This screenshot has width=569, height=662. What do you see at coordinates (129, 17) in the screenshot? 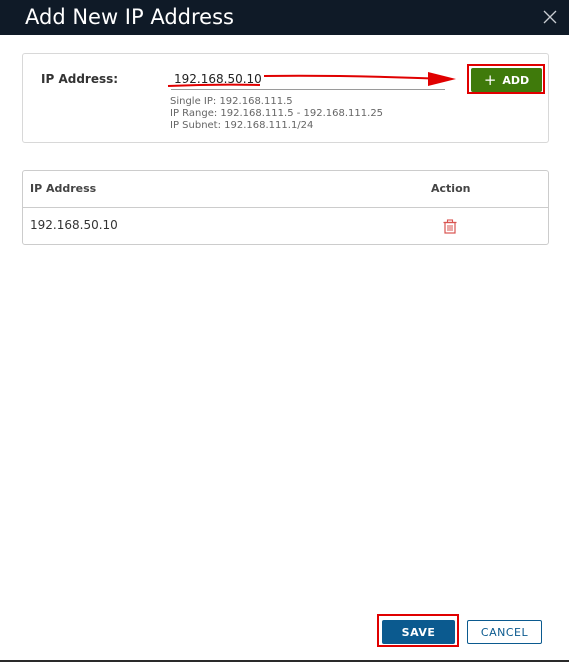
I see `dialog-title: Add New IP Address` at bounding box center [129, 17].